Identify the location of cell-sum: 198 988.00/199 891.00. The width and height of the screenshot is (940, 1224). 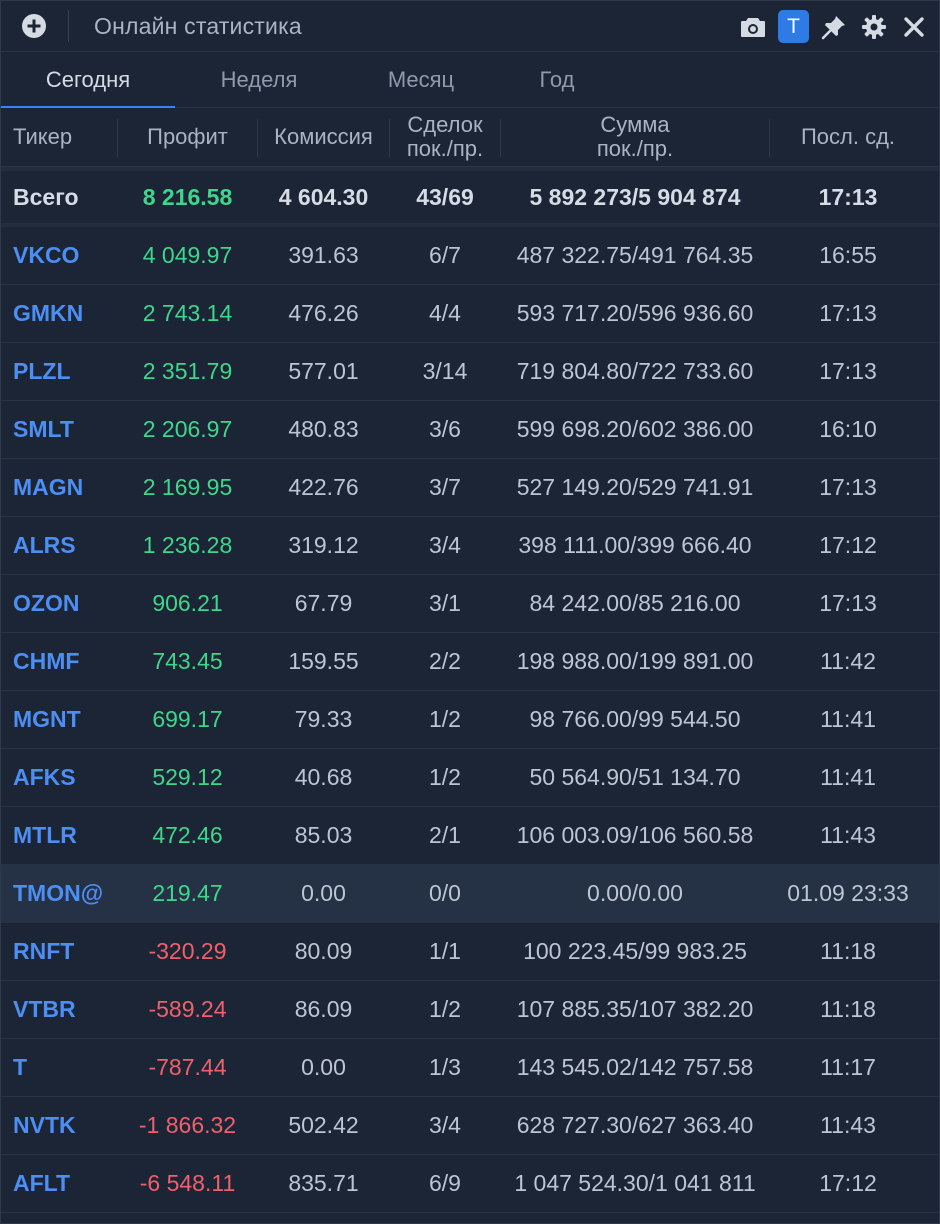
(635, 661).